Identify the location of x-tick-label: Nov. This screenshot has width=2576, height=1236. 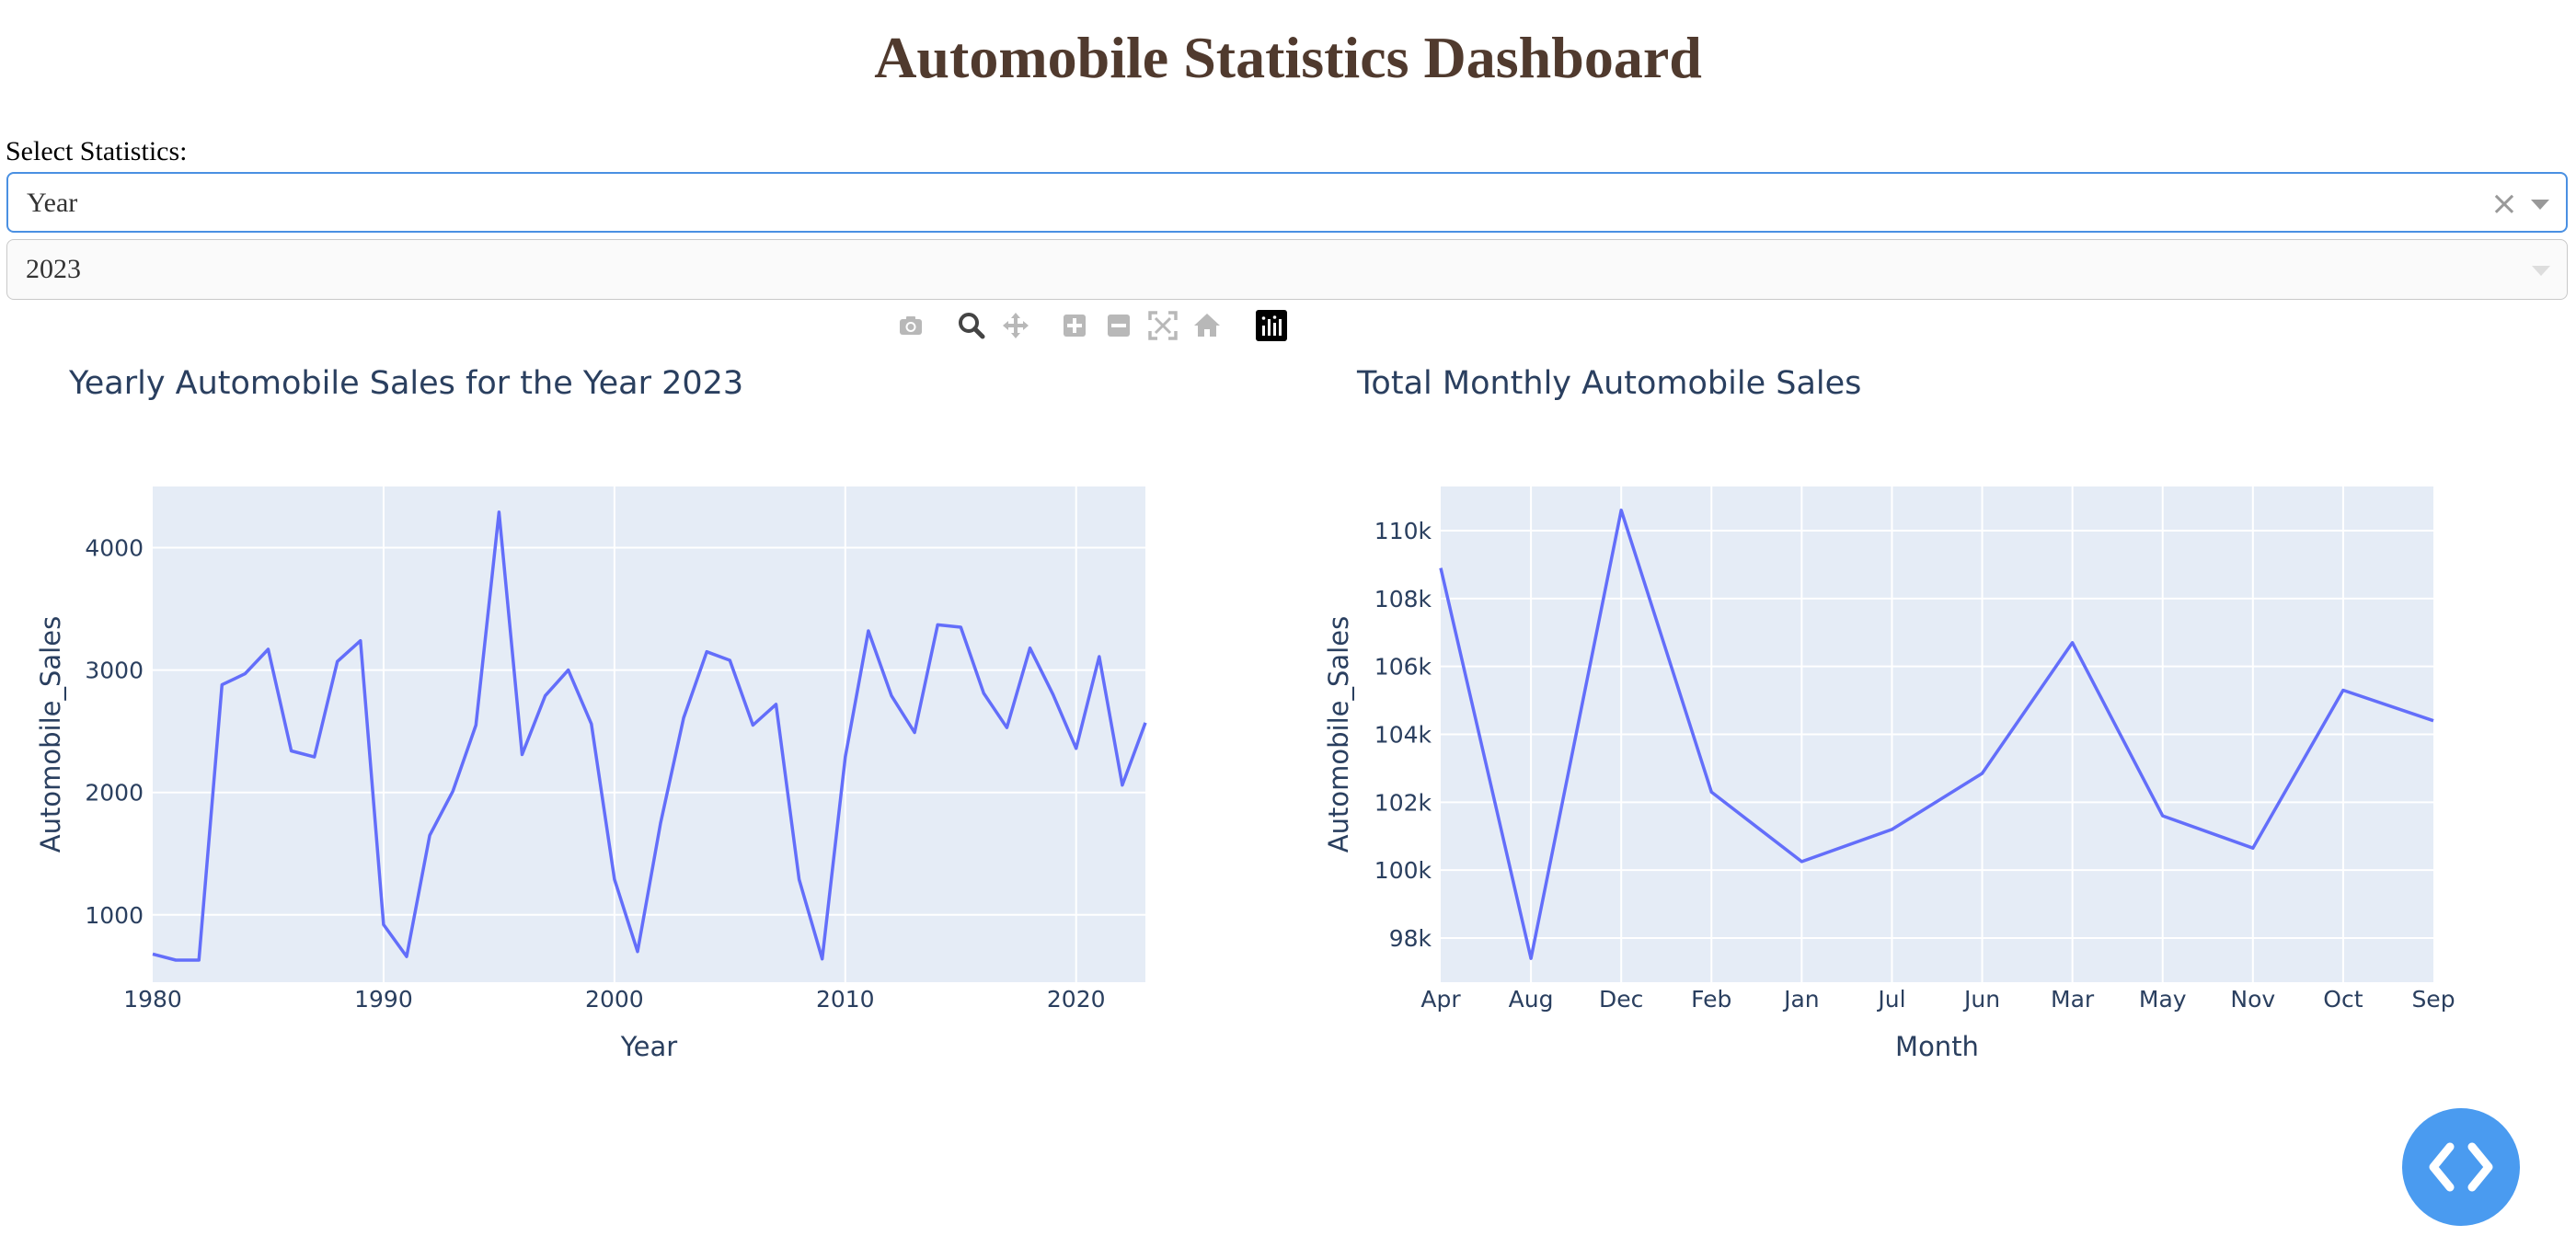
(2252, 999).